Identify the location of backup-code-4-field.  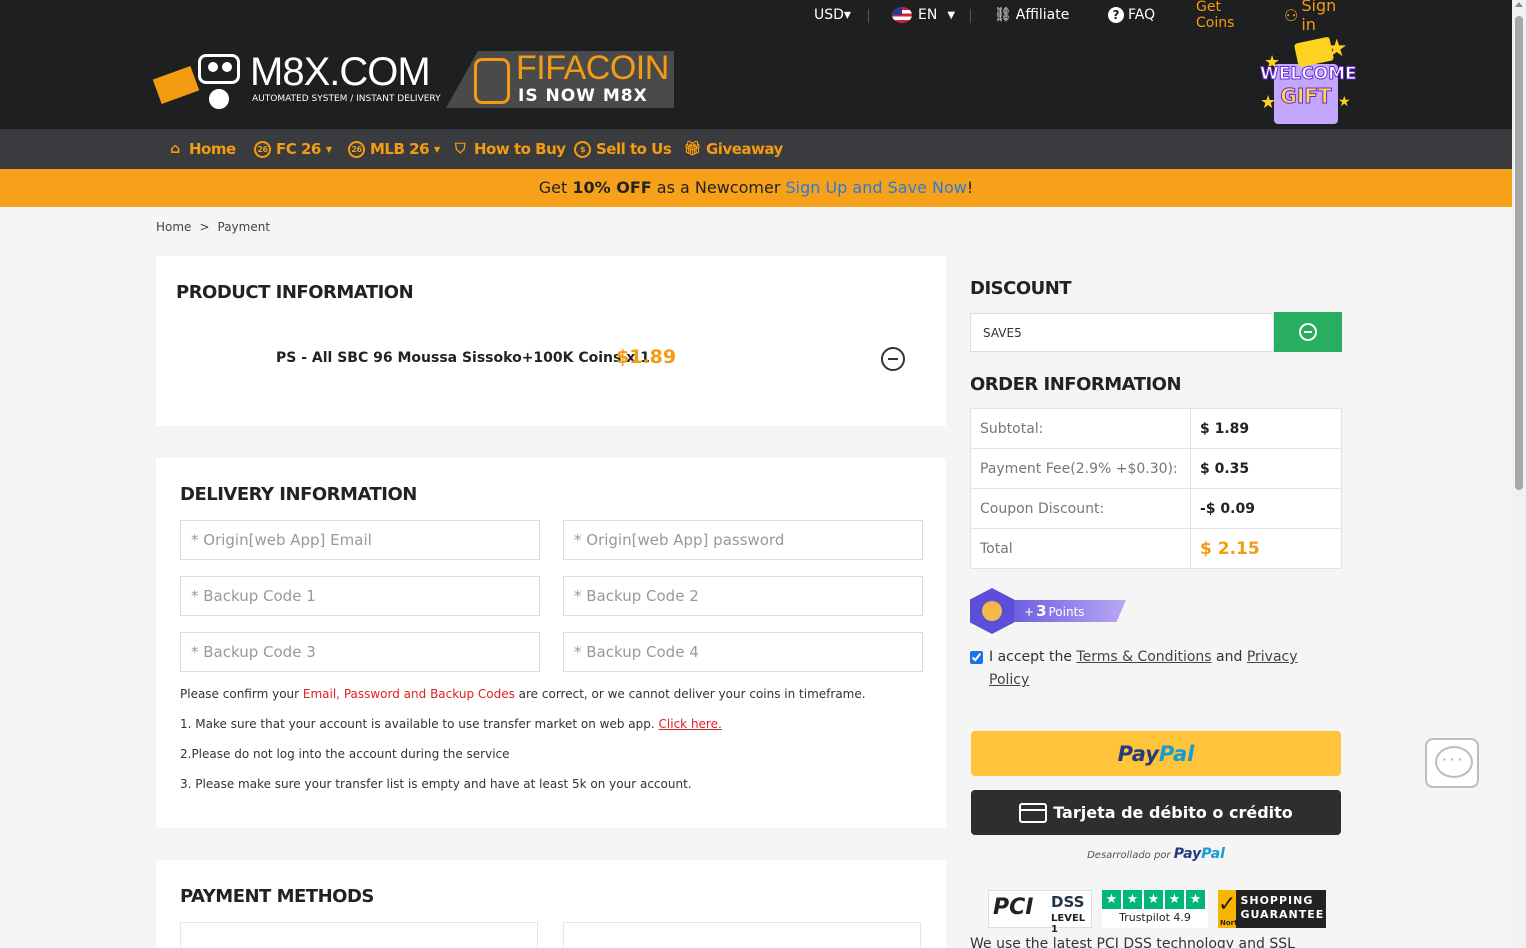
(743, 652).